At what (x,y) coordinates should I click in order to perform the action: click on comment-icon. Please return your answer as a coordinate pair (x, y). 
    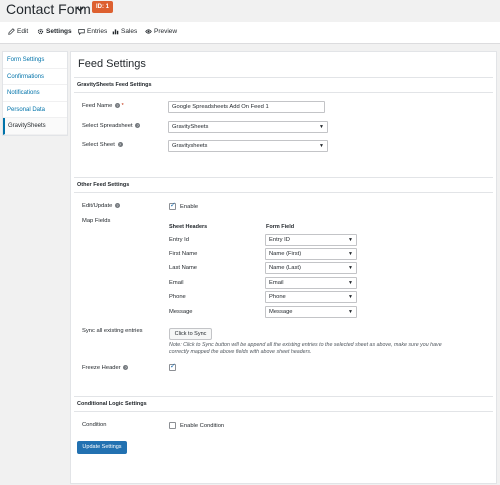
    Looking at the image, I should click on (81, 32).